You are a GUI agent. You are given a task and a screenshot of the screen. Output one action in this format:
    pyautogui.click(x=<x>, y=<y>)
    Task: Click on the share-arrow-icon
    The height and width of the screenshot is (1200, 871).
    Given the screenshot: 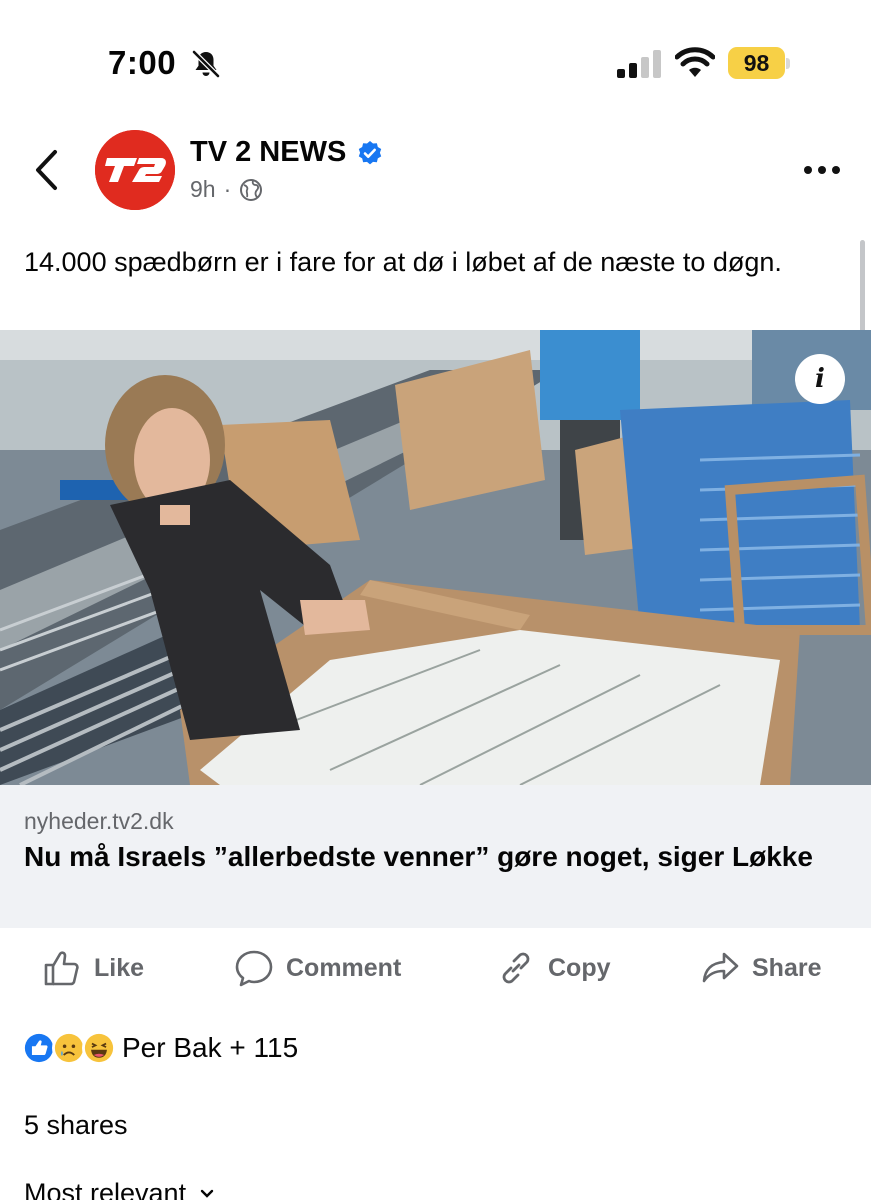 What is the action you would take?
    pyautogui.click(x=720, y=967)
    